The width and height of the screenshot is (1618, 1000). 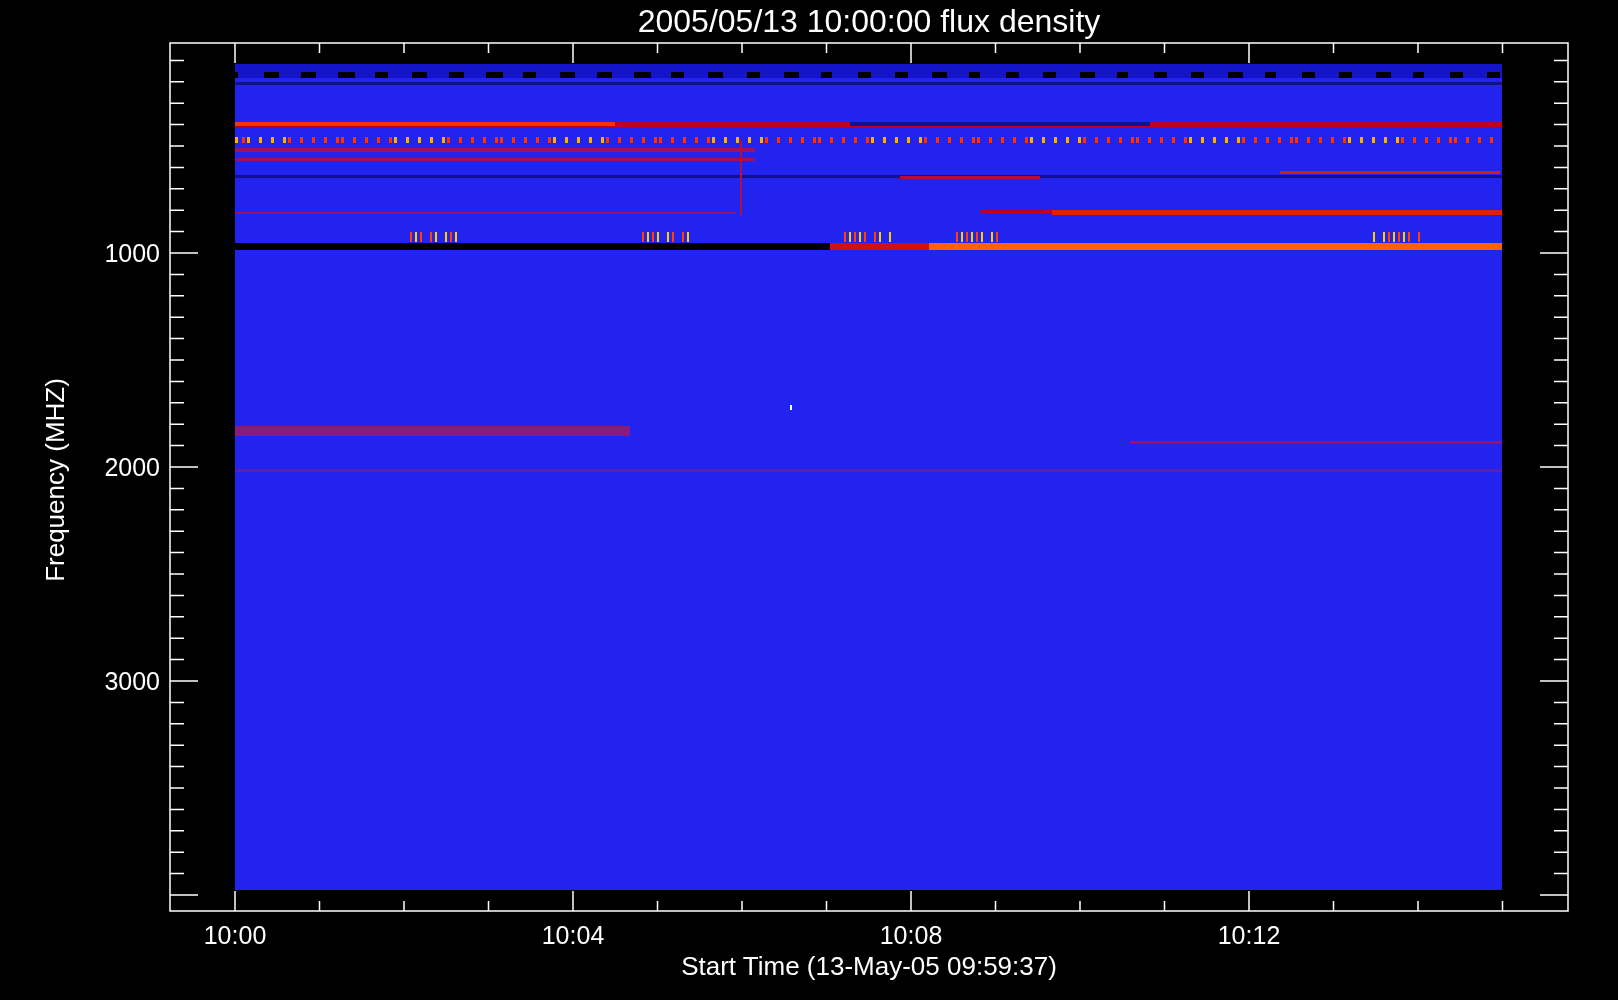 What do you see at coordinates (1249, 935) in the screenshot?
I see `x-tick-label: 10:12` at bounding box center [1249, 935].